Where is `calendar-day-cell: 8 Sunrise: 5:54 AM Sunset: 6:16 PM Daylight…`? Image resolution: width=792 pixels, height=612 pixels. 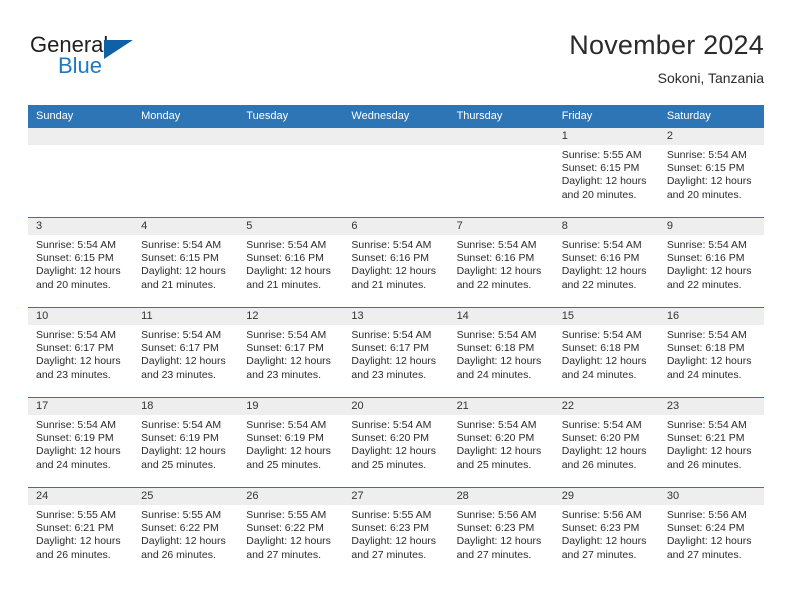
calendar-day-cell: 8 Sunrise: 5:54 AM Sunset: 6:16 PM Daylight… is located at coordinates (606, 262).